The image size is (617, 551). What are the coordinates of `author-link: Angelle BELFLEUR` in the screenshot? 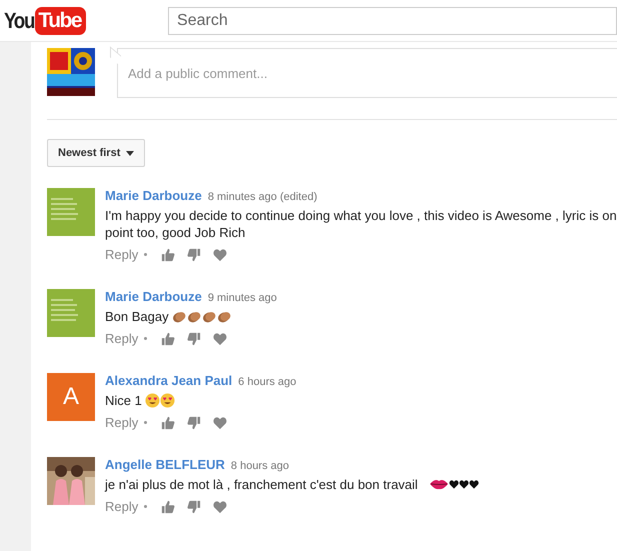 It's located at (165, 464).